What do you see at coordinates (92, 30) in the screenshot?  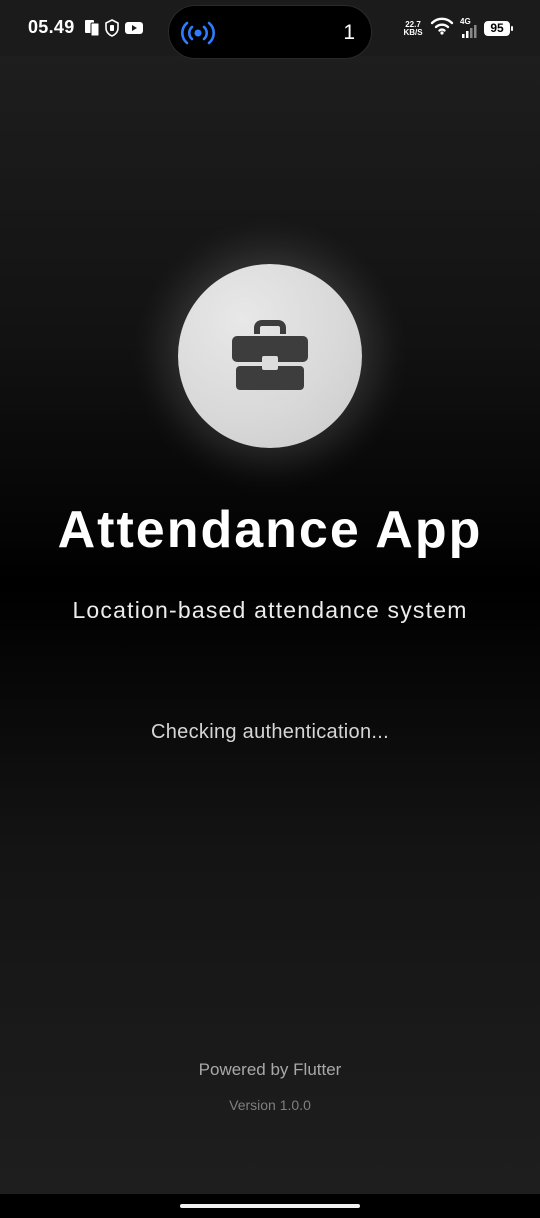 I see `phone-card-icon` at bounding box center [92, 30].